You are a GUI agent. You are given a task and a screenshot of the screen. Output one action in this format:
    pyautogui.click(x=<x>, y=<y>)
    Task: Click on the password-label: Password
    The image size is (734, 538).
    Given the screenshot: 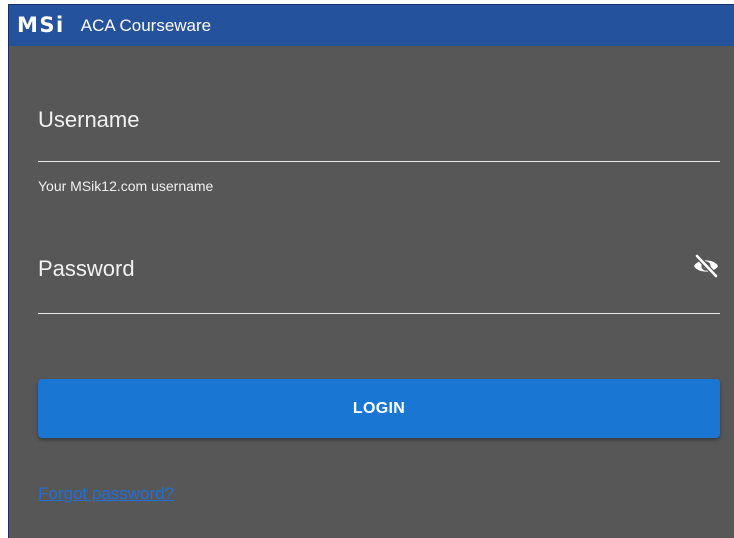 What is the action you would take?
    pyautogui.click(x=86, y=268)
    